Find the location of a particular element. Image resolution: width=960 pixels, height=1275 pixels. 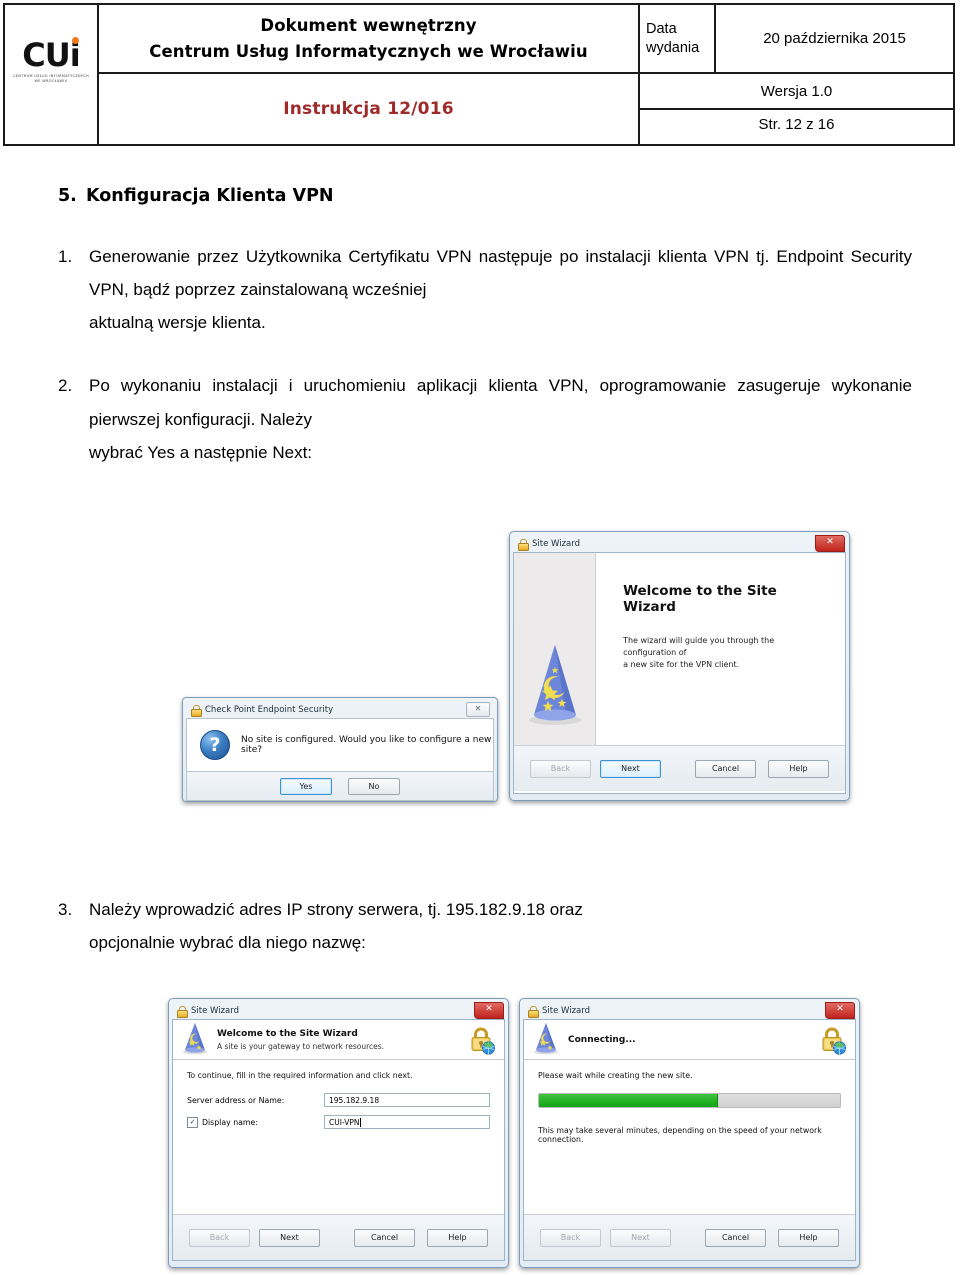

site-wizard-form-footer: Back Next Cancel Help is located at coordinates (338, 1237).